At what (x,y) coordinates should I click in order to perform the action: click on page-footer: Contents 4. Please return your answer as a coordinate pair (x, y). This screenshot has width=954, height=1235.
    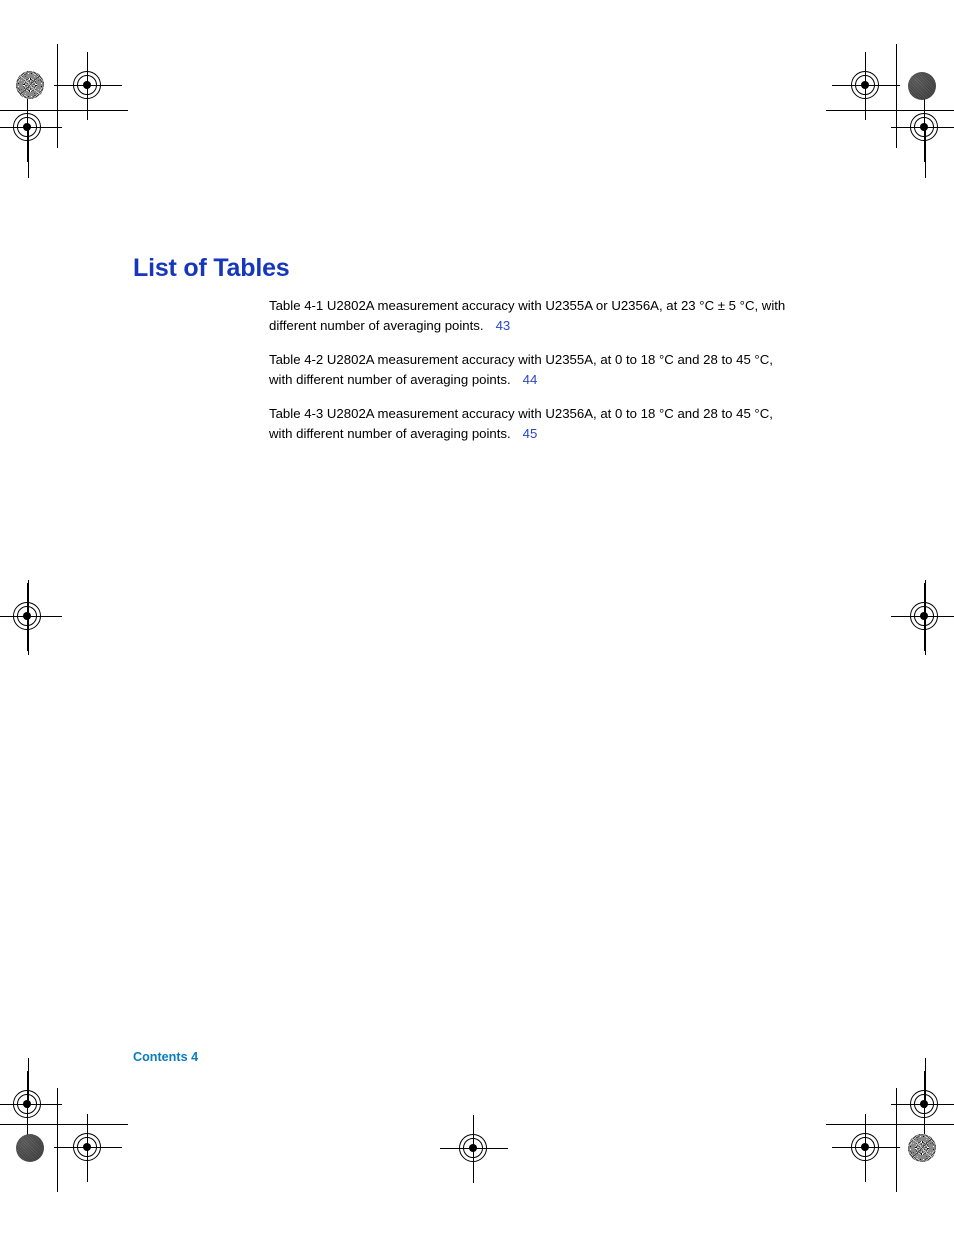
    Looking at the image, I should click on (166, 1057).